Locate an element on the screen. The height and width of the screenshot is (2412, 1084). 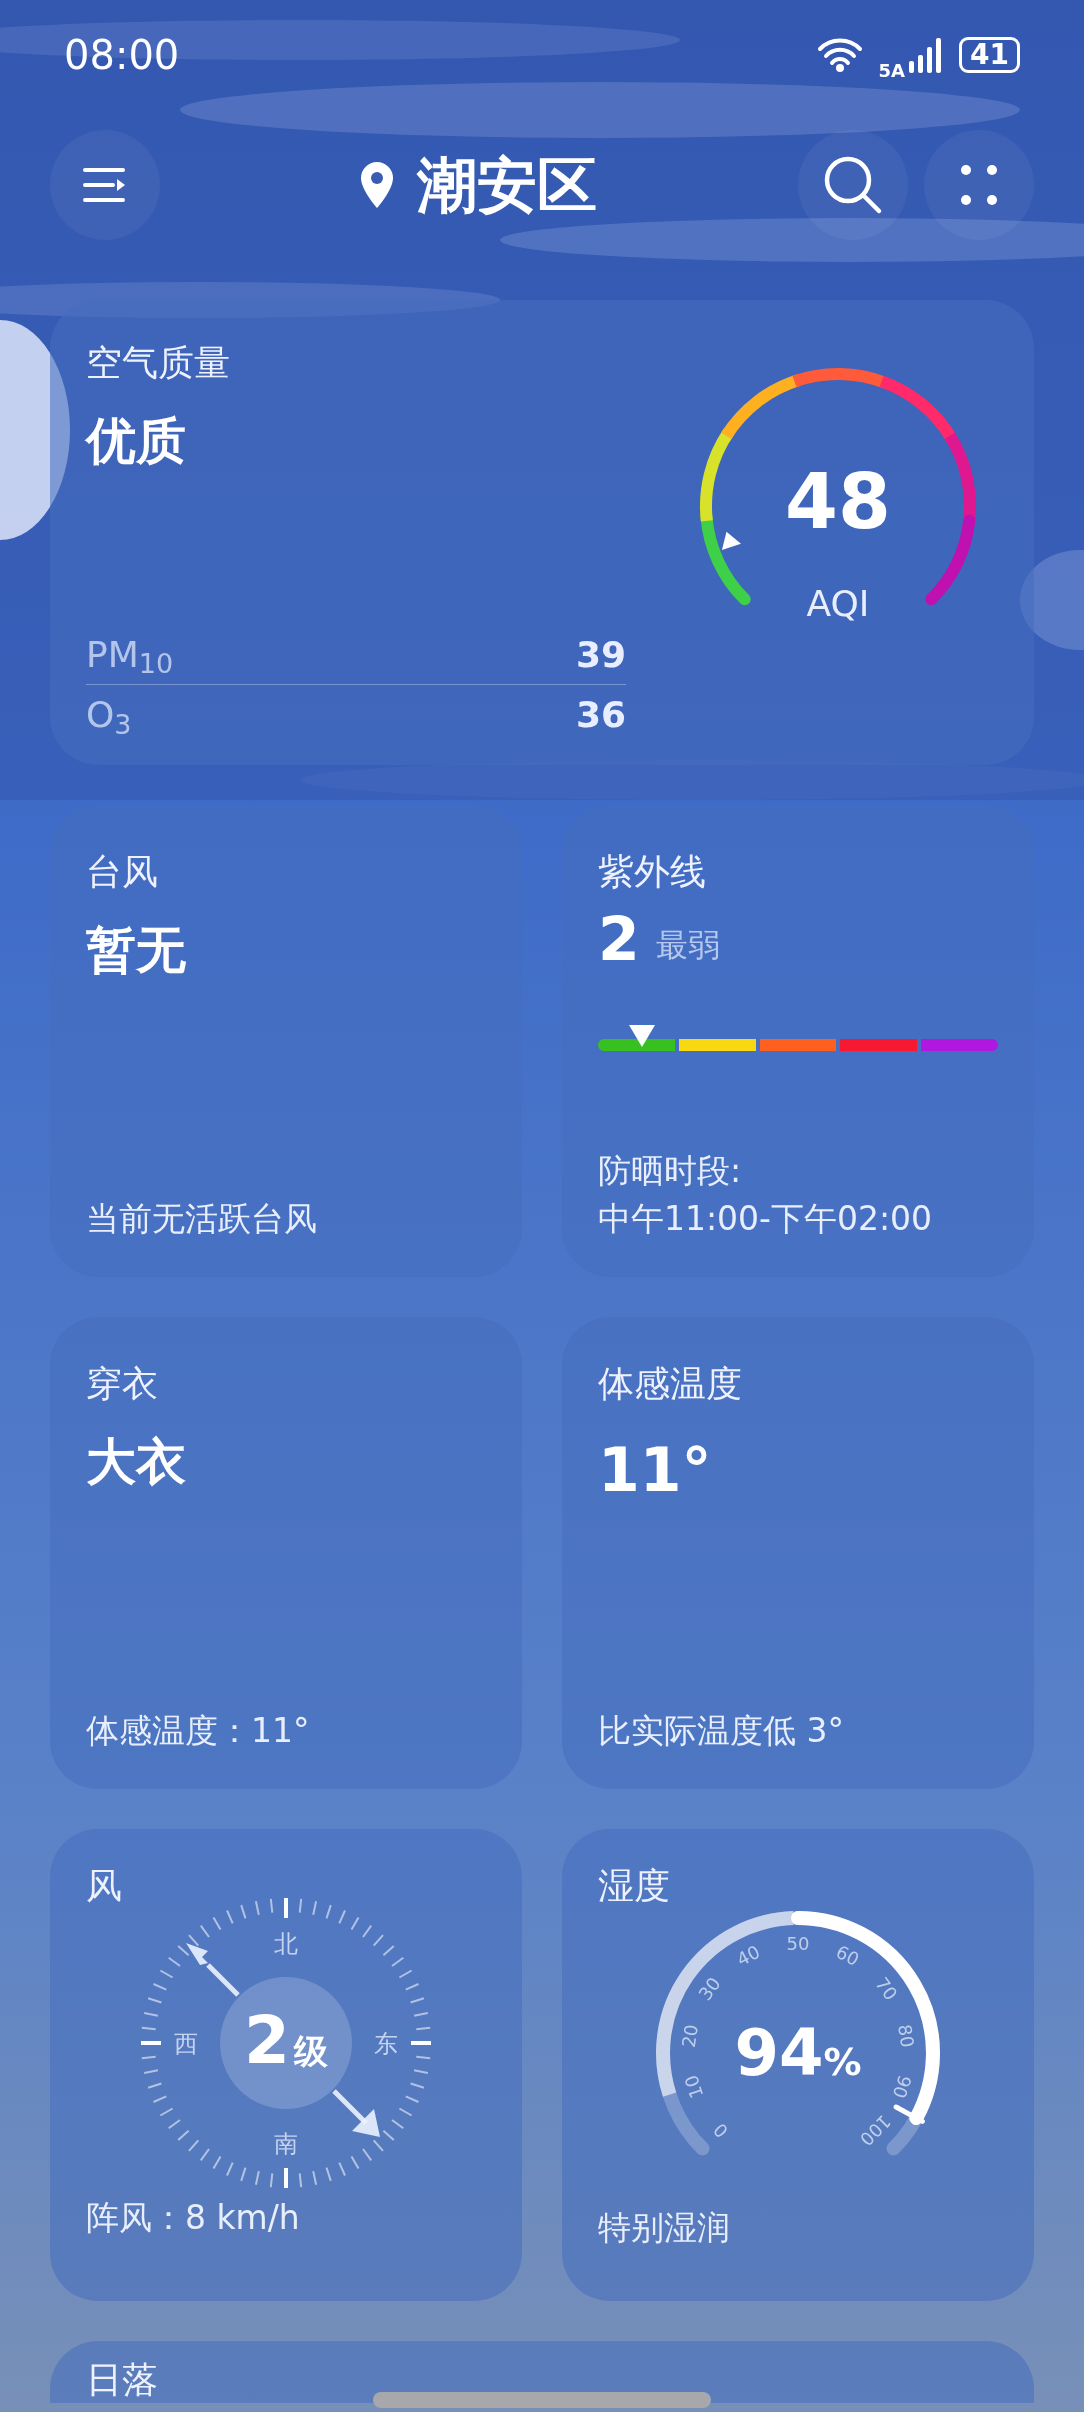
scale-label: 80 is located at coordinates (906, 2035).